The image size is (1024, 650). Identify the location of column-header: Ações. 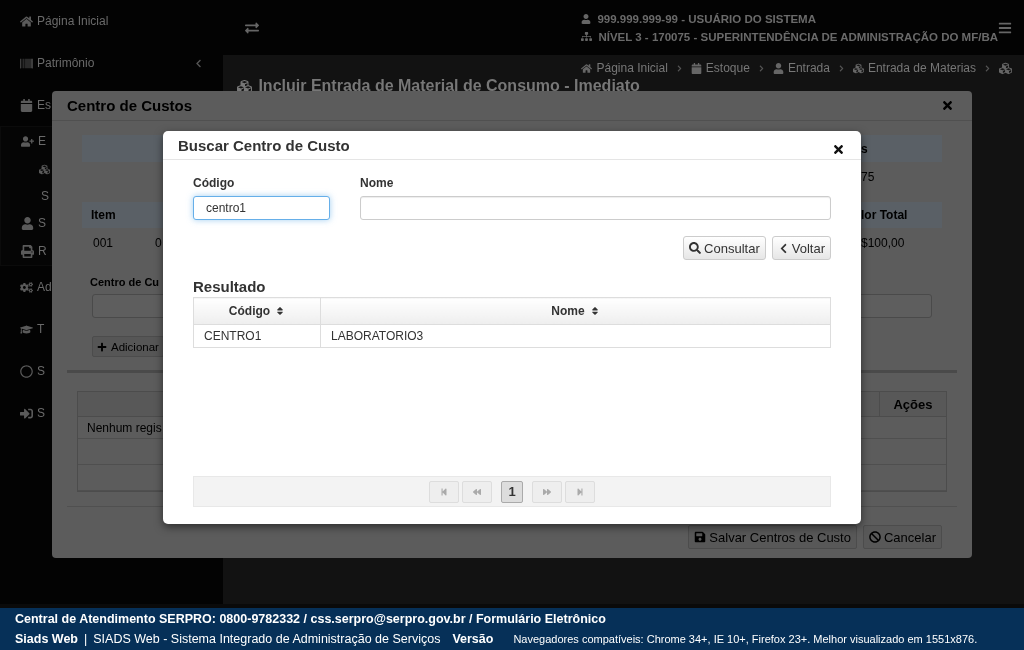
(912, 404).